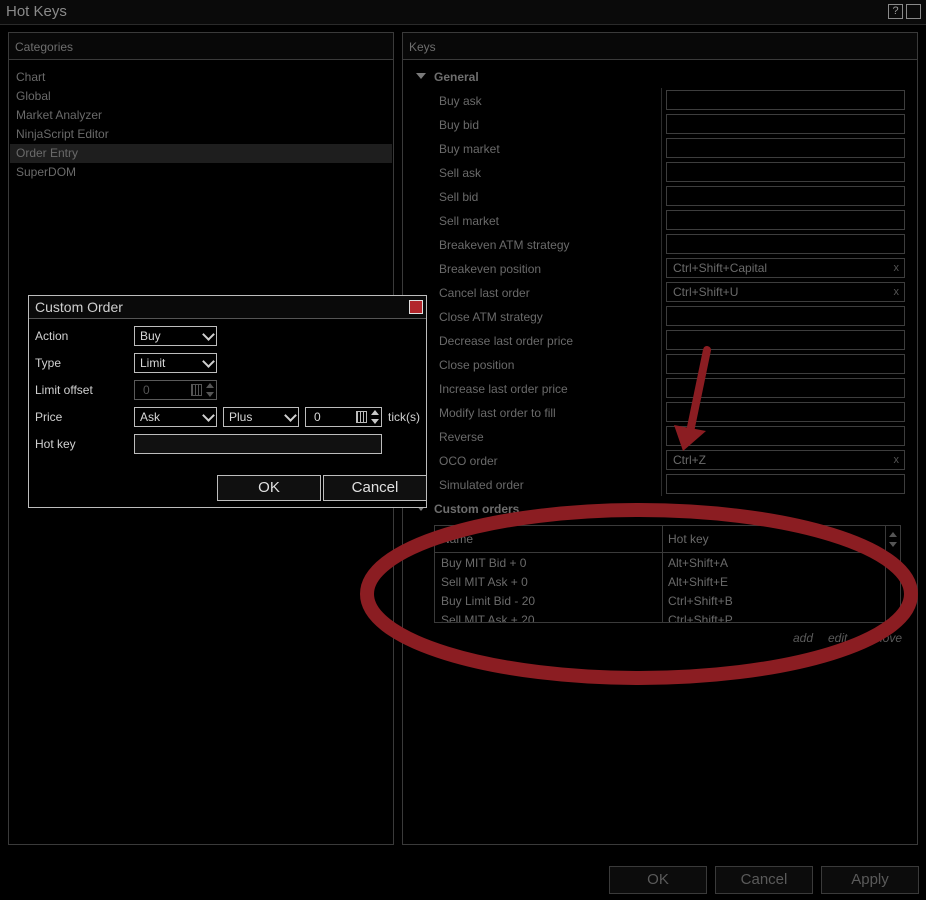  Describe the element at coordinates (79, 307) in the screenshot. I see `dialog-title: Custom Order` at that location.